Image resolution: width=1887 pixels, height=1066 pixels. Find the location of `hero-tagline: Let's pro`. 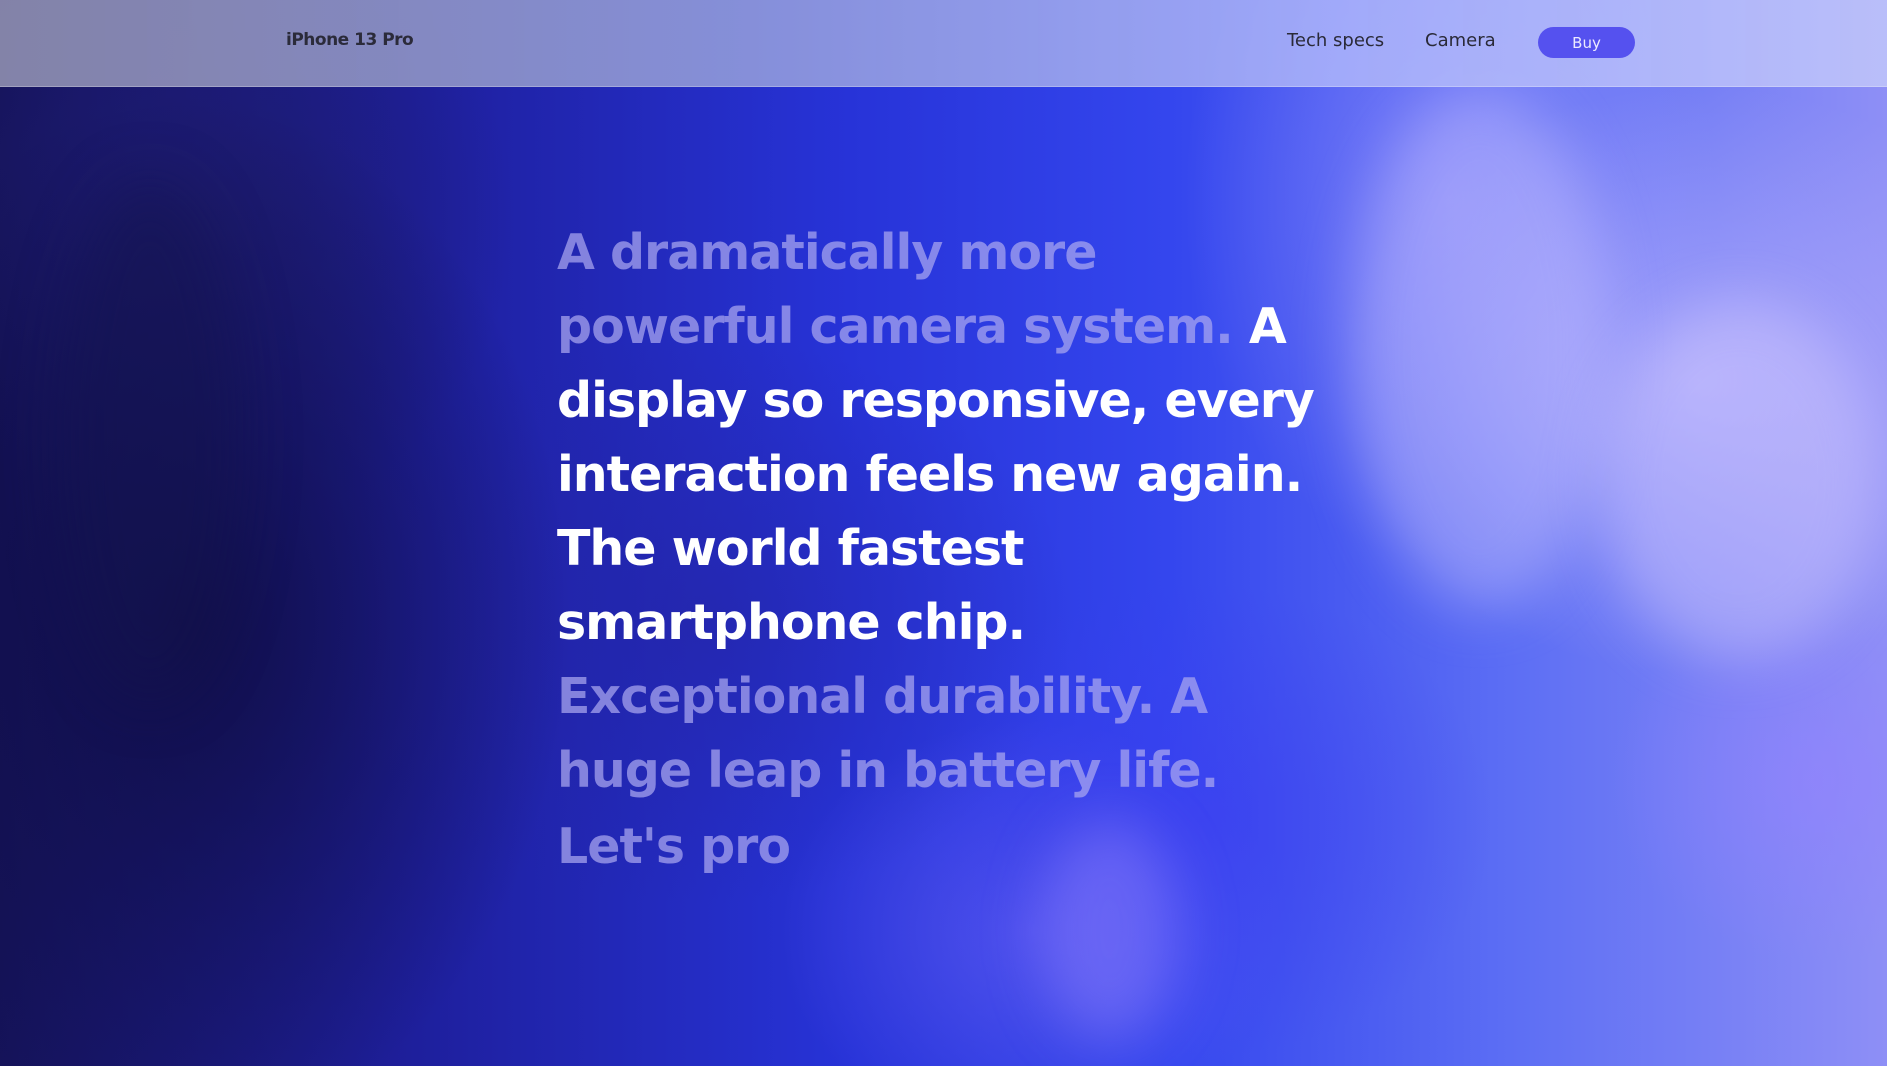

hero-tagline: Let's pro is located at coordinates (674, 846).